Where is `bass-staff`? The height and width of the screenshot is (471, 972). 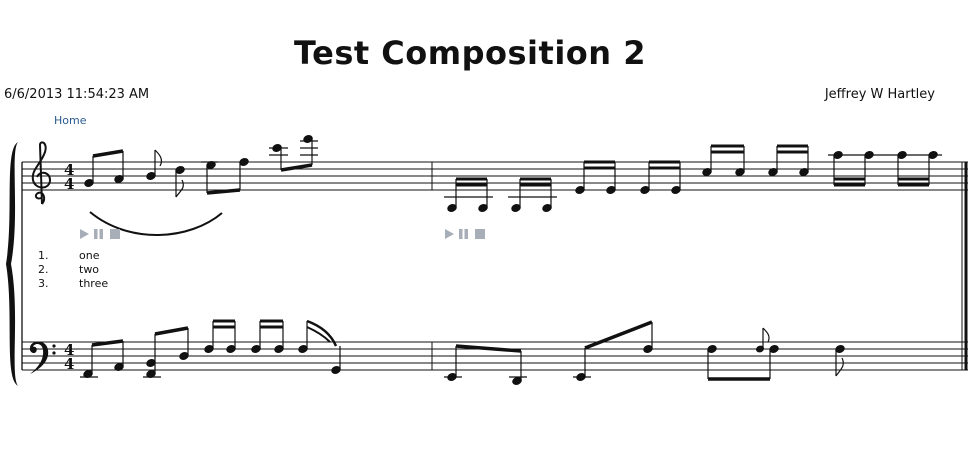
bass-staff is located at coordinates (495, 356).